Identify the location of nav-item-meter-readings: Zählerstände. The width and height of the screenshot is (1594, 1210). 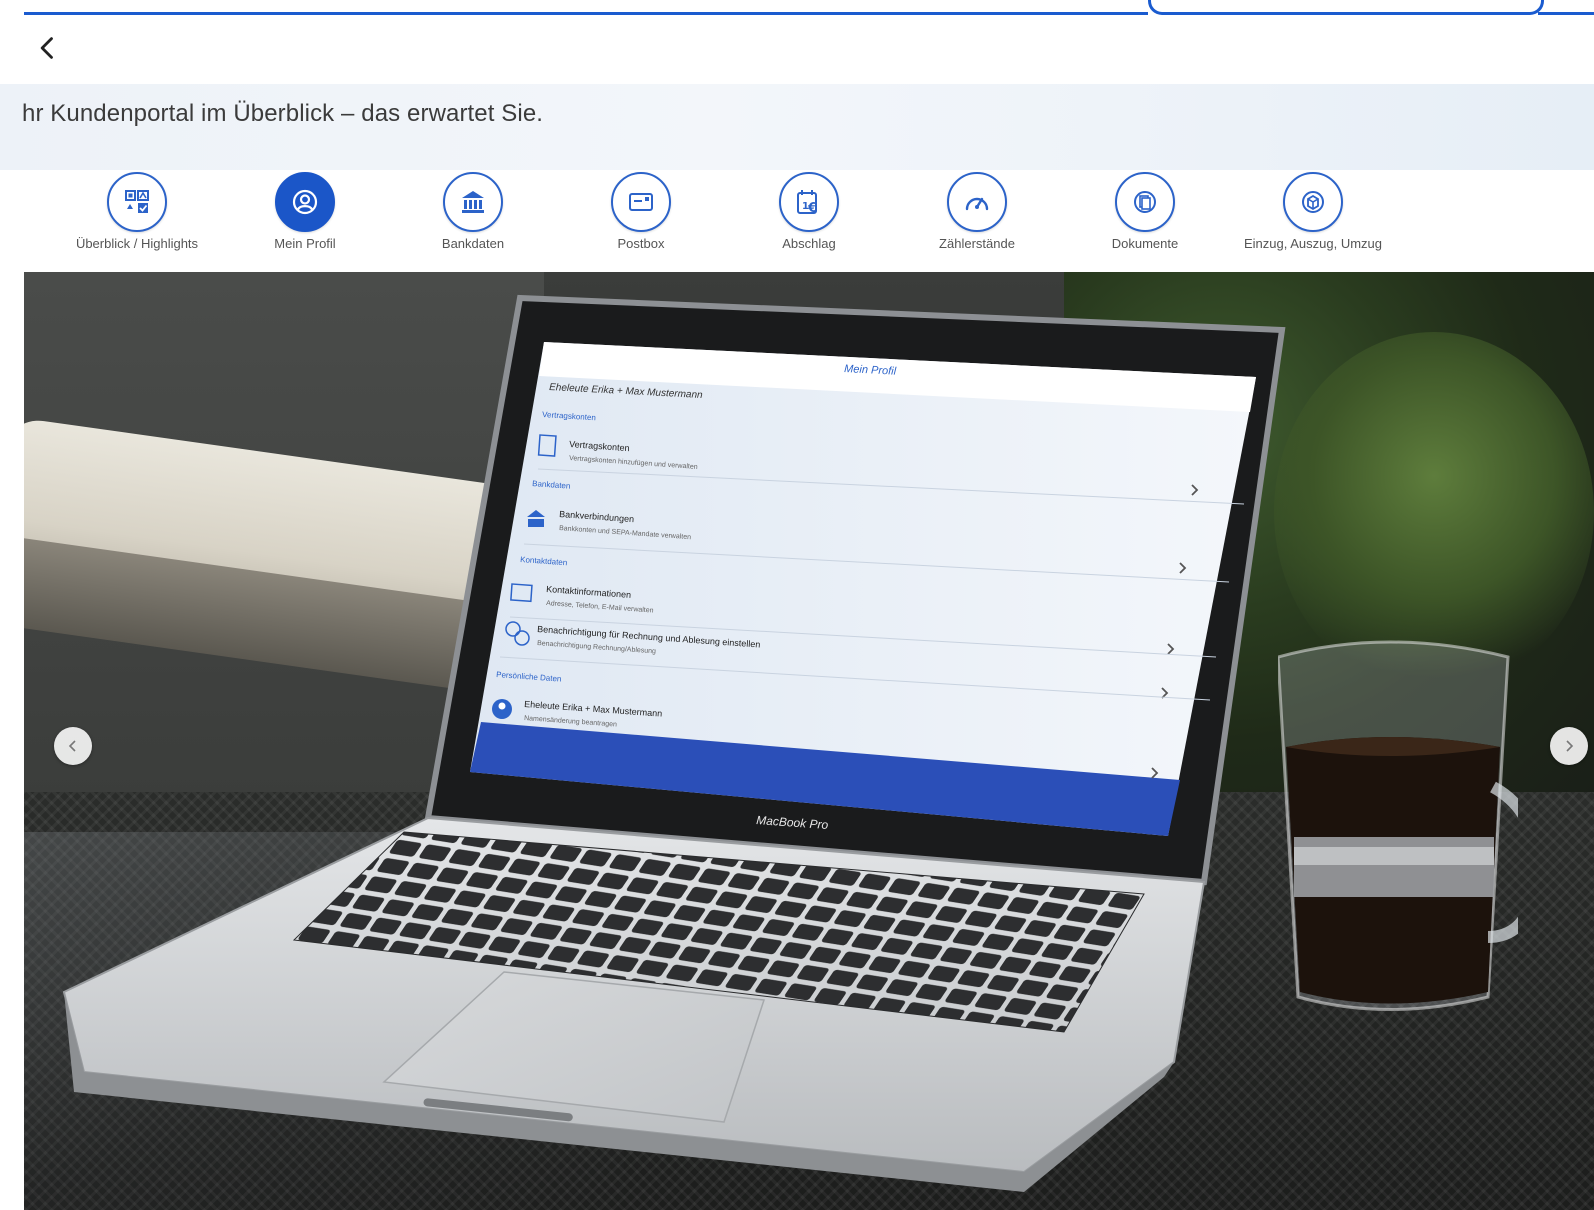
(977, 220).